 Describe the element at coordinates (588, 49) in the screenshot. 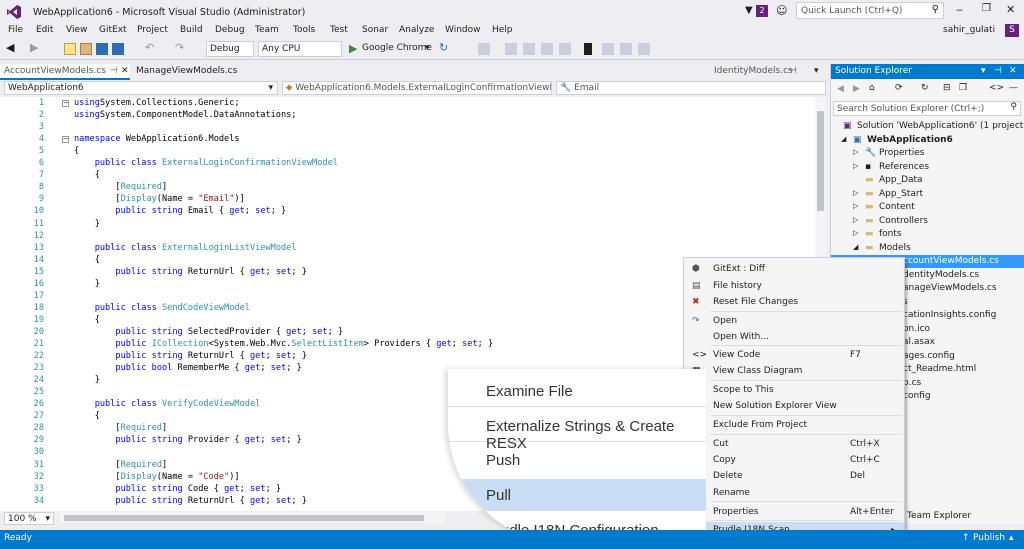

I see `bookmark-icon` at that location.